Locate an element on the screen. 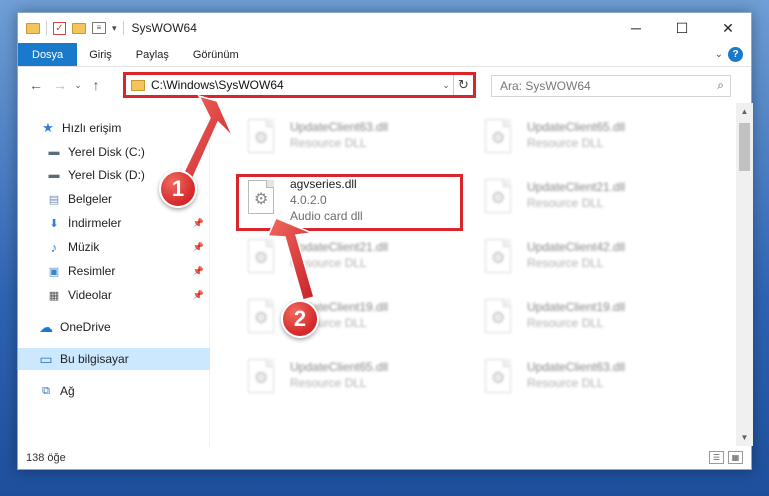  star-icon: ★ is located at coordinates (48, 127).